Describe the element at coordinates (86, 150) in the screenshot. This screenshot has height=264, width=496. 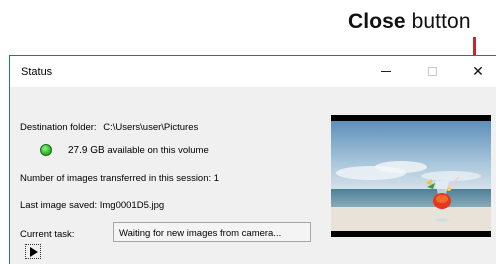
I see `free-space-value: 27.9 GB` at that location.